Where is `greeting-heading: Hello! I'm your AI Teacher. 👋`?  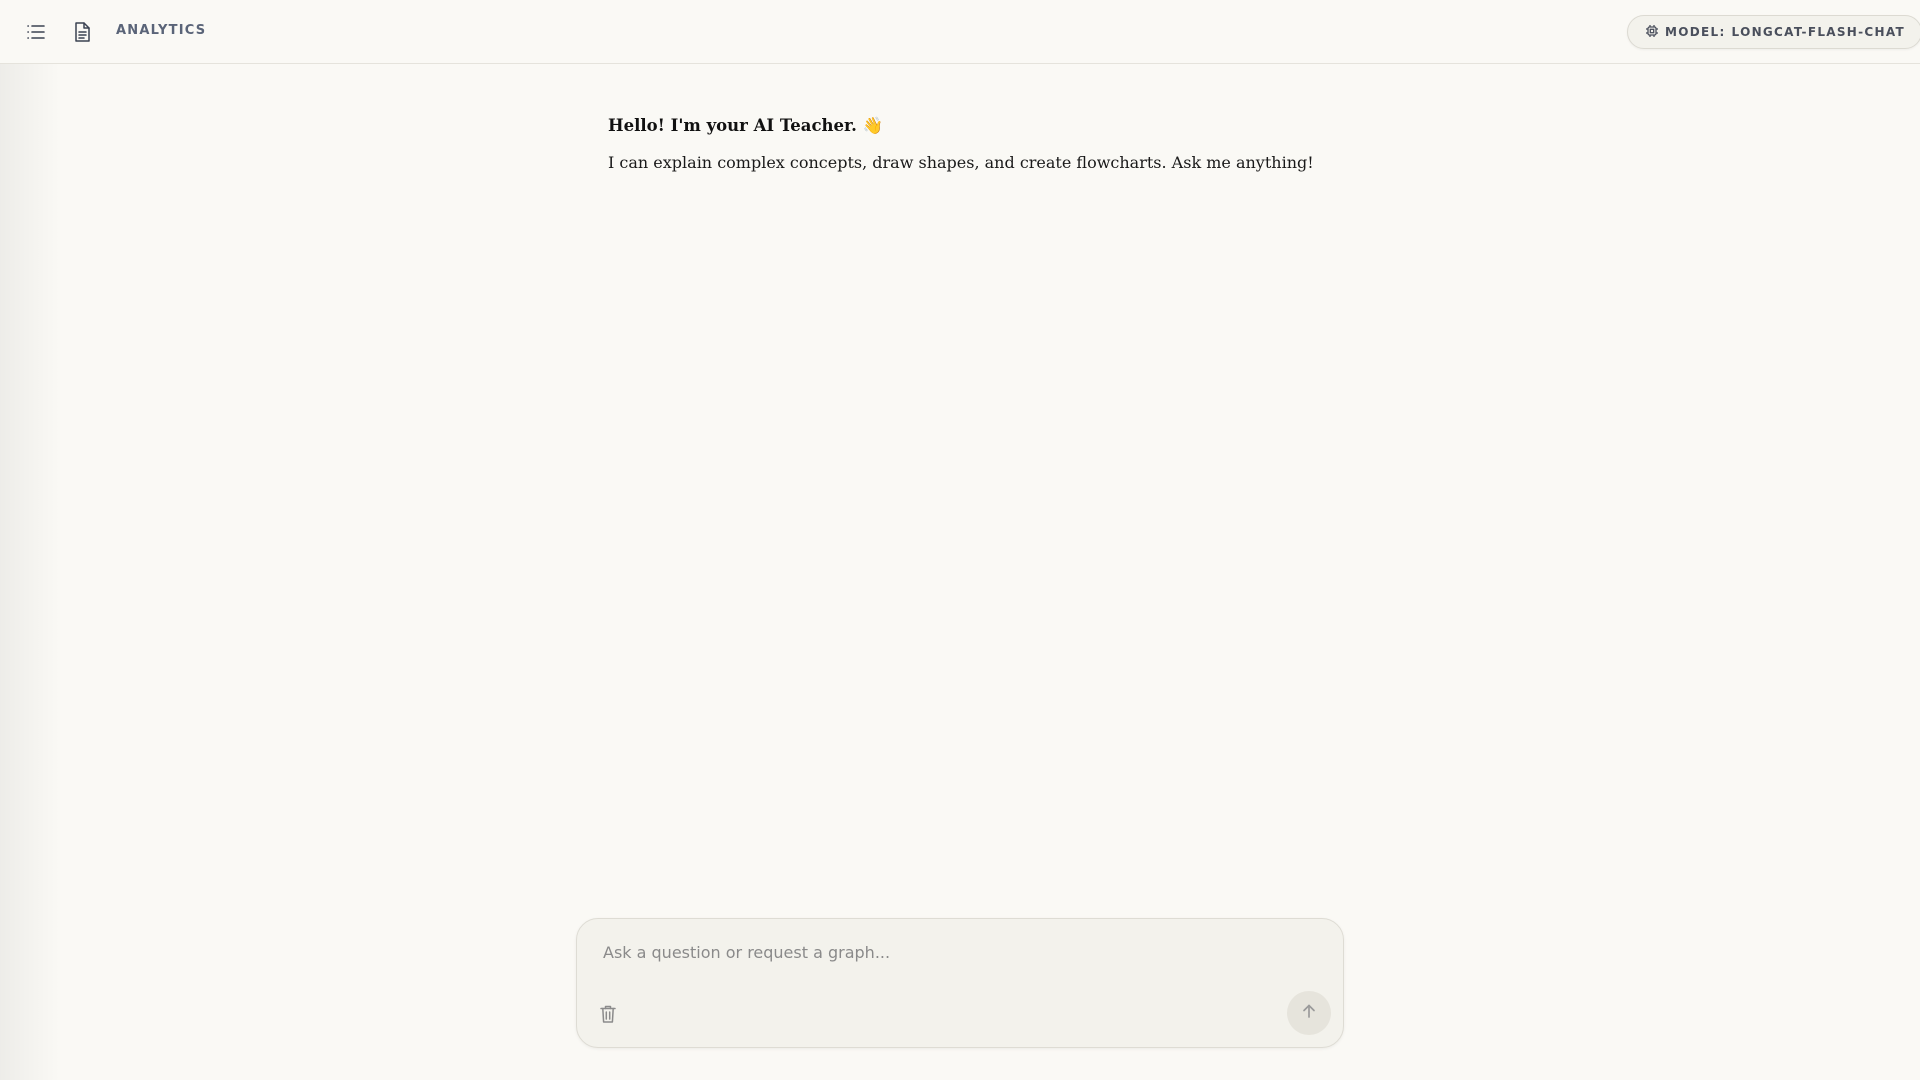 greeting-heading: Hello! I'm your AI Teacher. 👋 is located at coordinates (746, 125).